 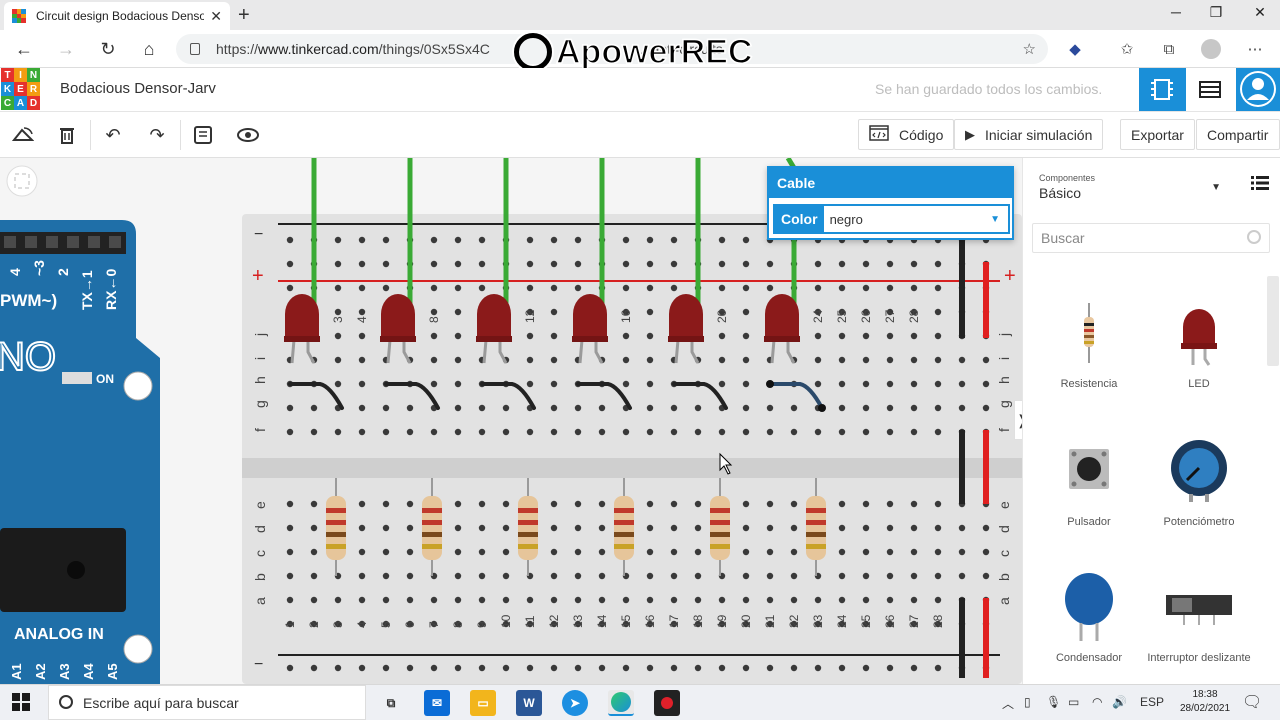 I want to click on rotate-icon, so click(x=23, y=135).